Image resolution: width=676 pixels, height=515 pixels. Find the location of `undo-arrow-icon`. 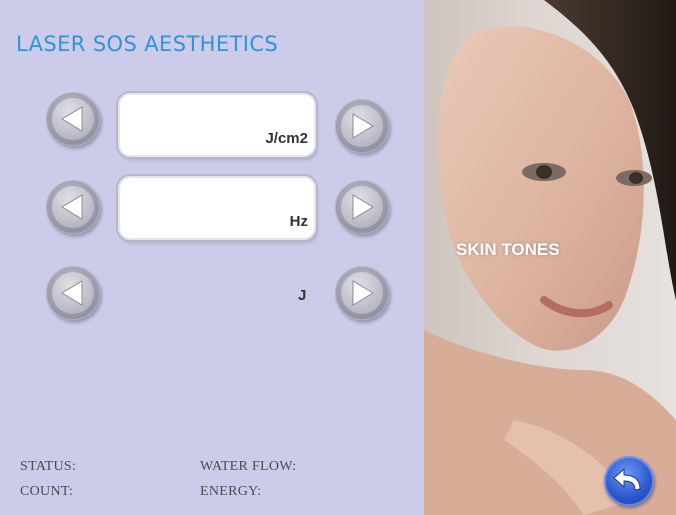

undo-arrow-icon is located at coordinates (627, 479).